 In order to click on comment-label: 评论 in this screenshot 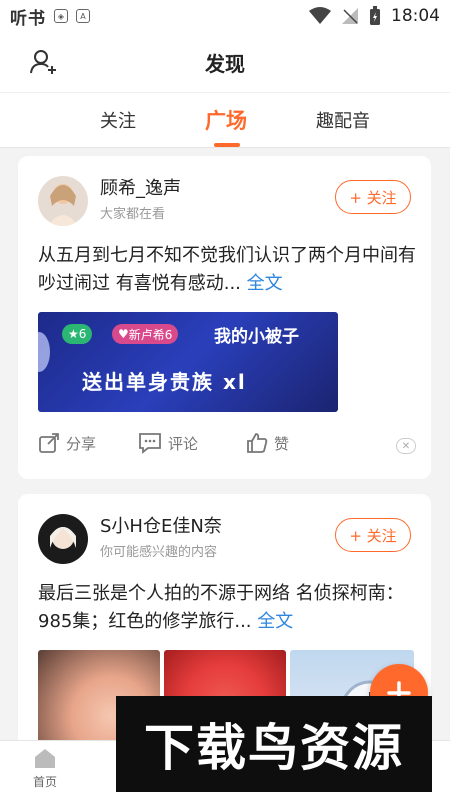, I will do `click(183, 443)`.